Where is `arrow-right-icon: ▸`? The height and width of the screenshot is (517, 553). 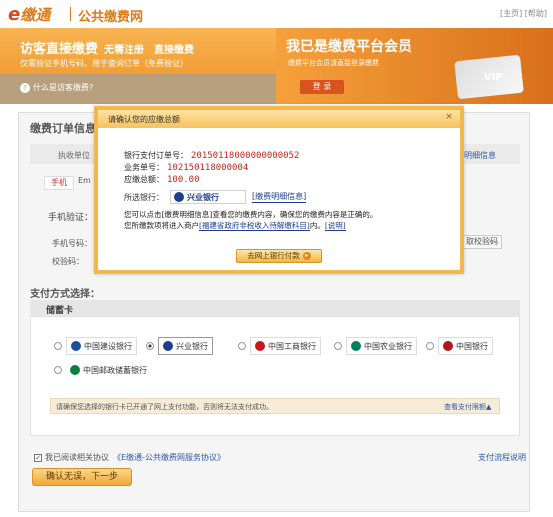 arrow-right-icon: ▸ is located at coordinates (306, 256).